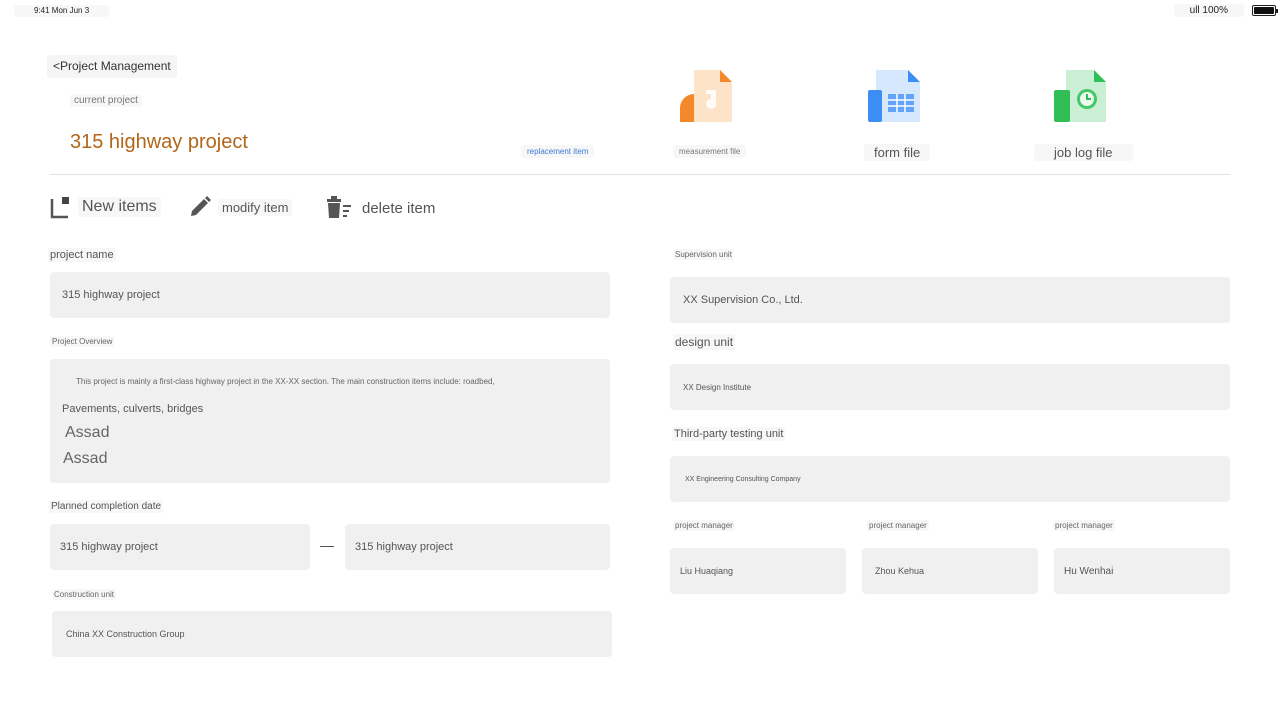 This screenshot has height=720, width=1280. What do you see at coordinates (729, 434) in the screenshot?
I see `testing-unit-label: Third-party testing unit` at bounding box center [729, 434].